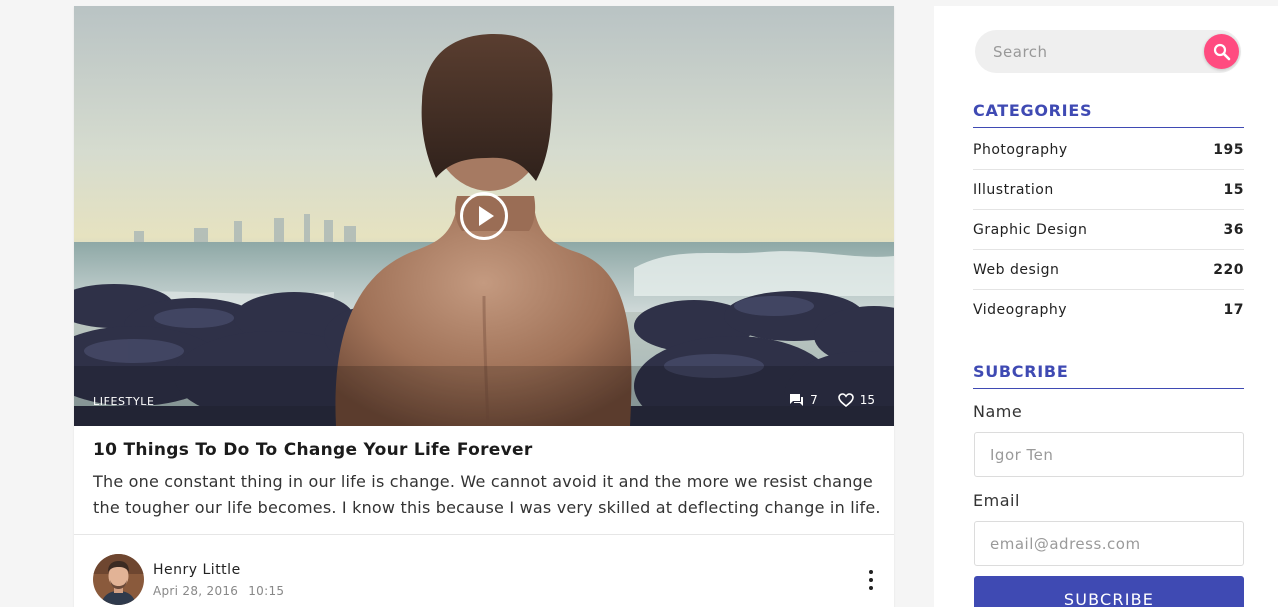 The width and height of the screenshot is (1278, 607). I want to click on category-count: 15, so click(1233, 189).